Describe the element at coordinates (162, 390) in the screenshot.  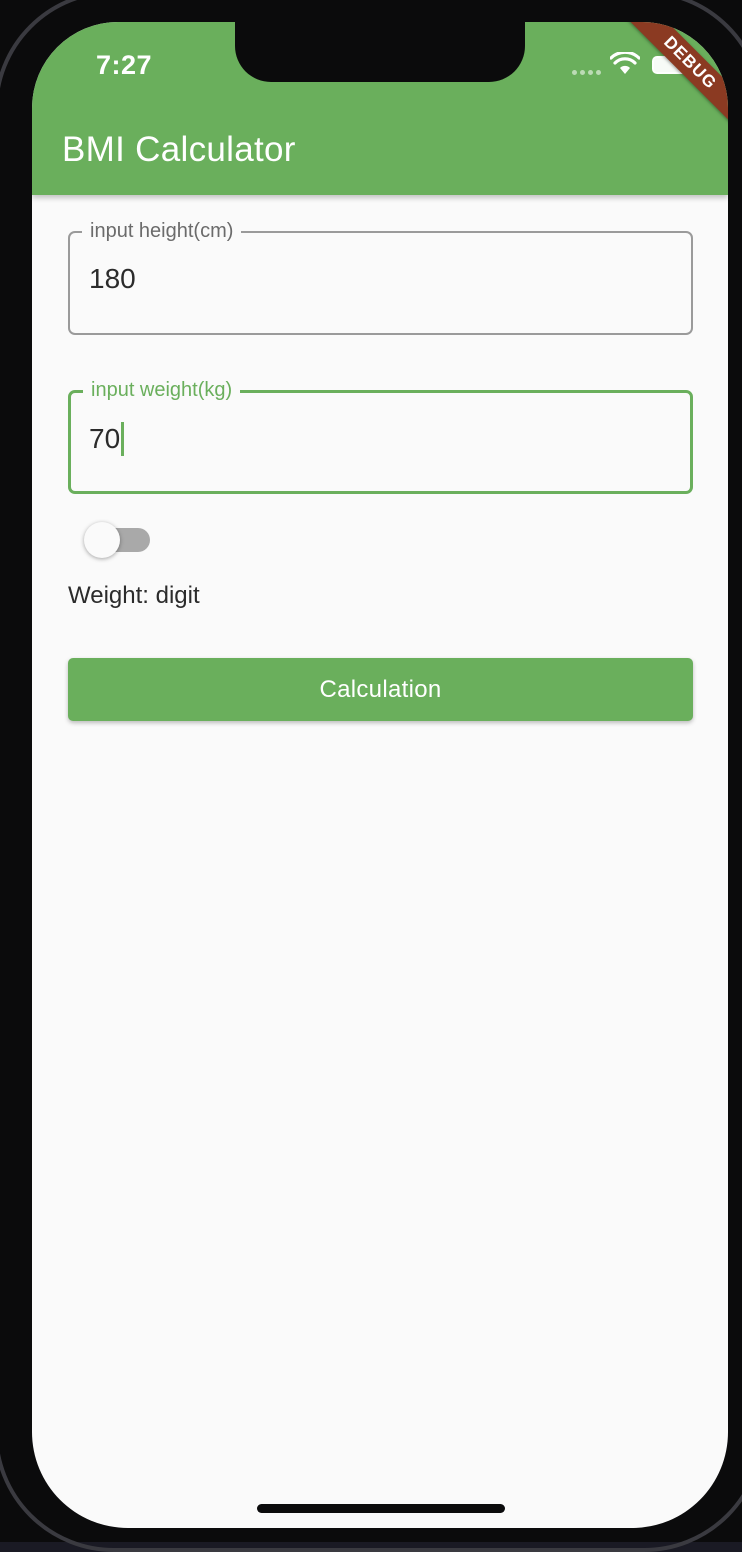
I see `weight-input-label: input weight(kg)` at that location.